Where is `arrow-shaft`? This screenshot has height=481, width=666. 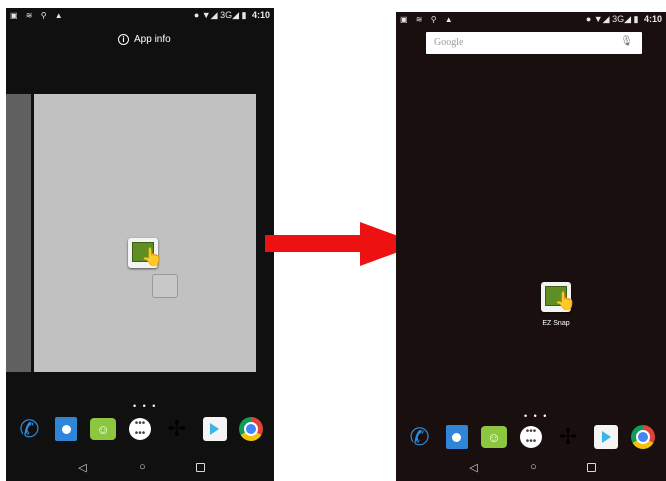
arrow-shaft is located at coordinates (315, 243).